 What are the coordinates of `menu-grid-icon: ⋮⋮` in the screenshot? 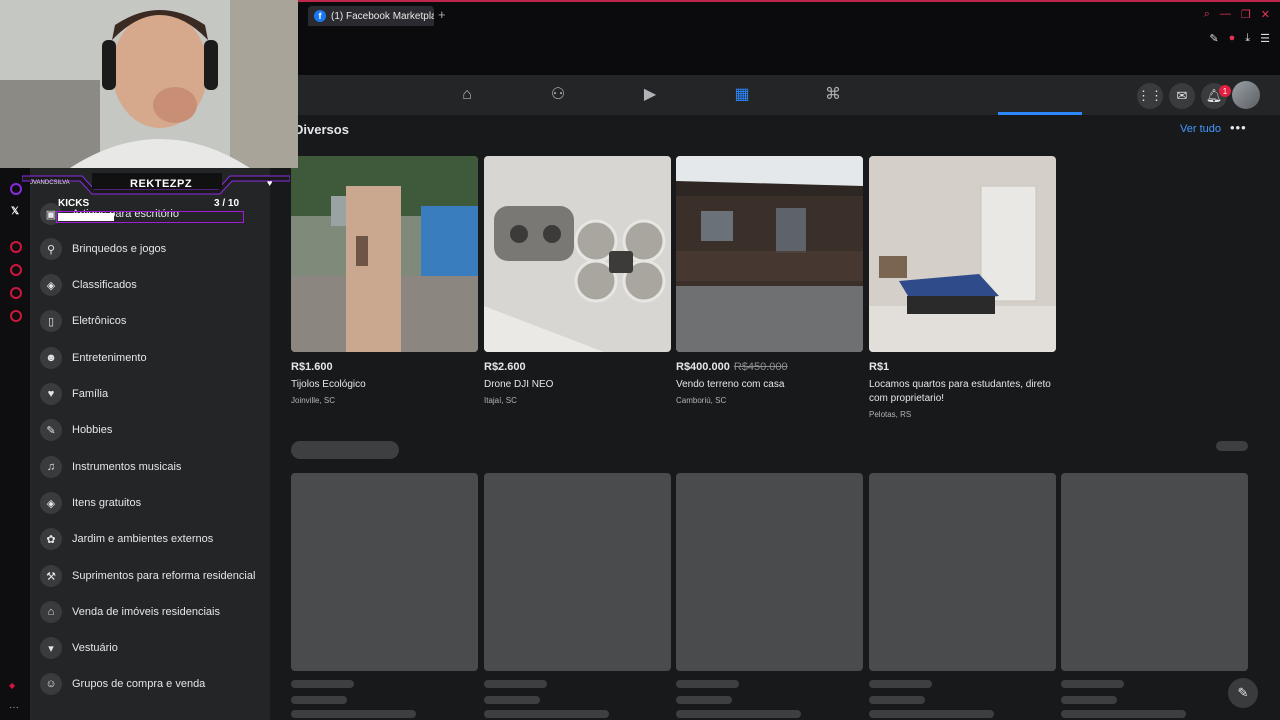 It's located at (1150, 96).